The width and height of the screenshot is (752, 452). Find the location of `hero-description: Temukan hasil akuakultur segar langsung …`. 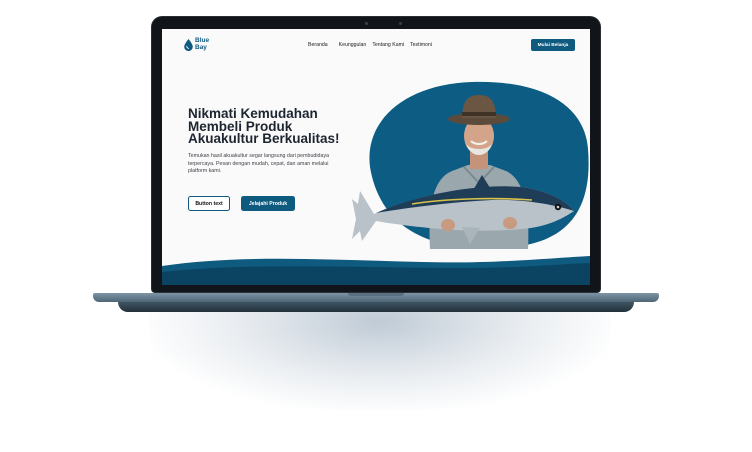

hero-description: Temukan hasil akuakultur segar langsung … is located at coordinates (259, 164).